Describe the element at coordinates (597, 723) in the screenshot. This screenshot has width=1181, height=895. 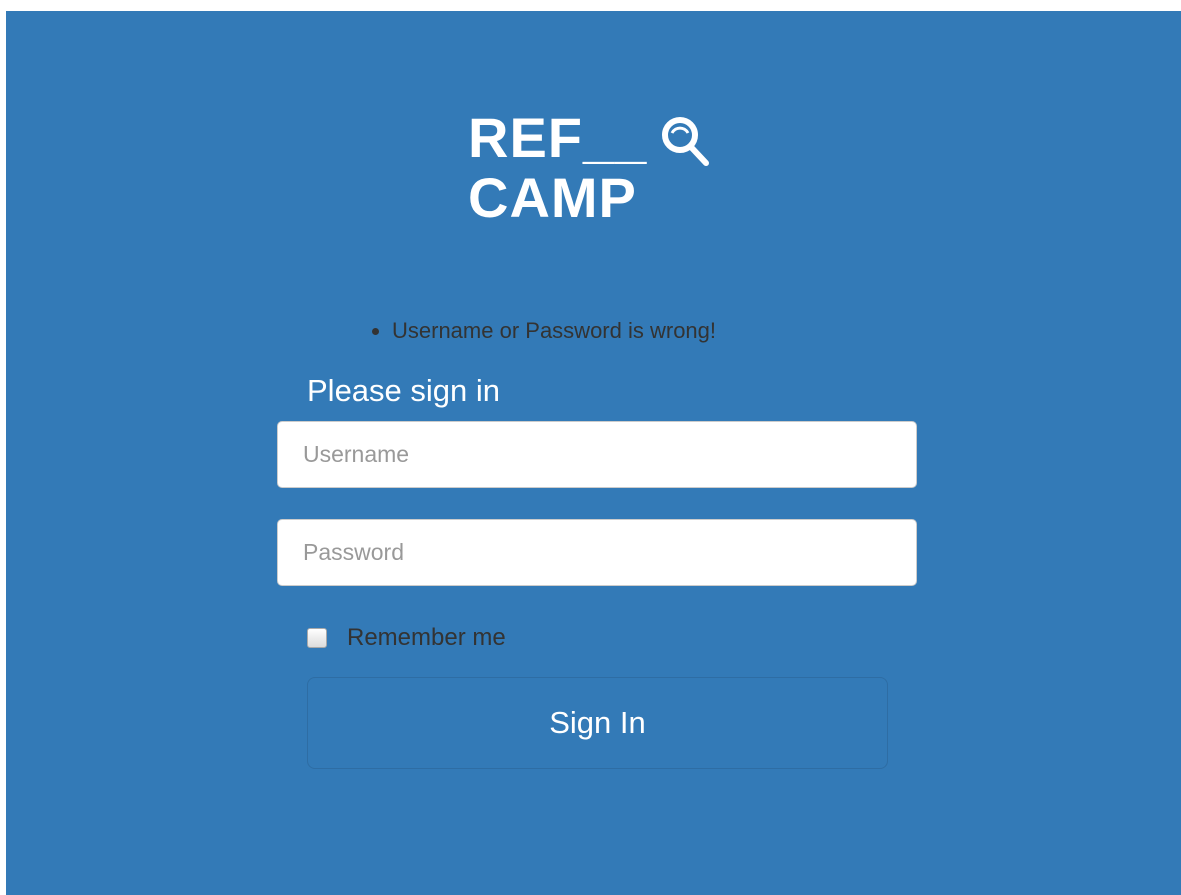
I see `sign-in-button: Sign In` at that location.